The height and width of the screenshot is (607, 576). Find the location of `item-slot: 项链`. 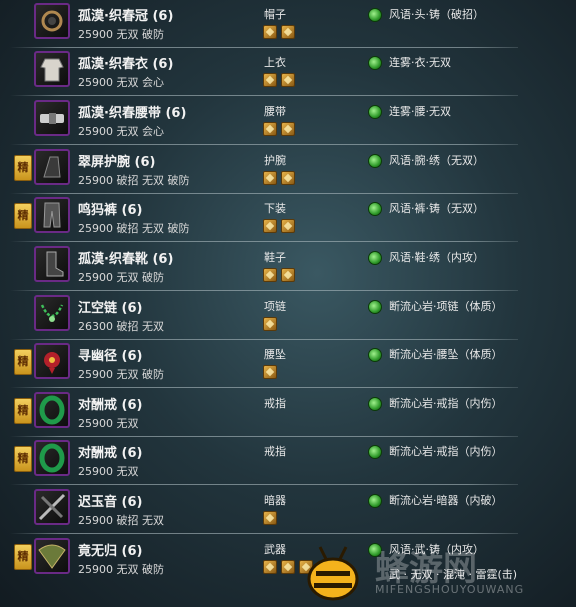

item-slot: 项链 is located at coordinates (275, 306).